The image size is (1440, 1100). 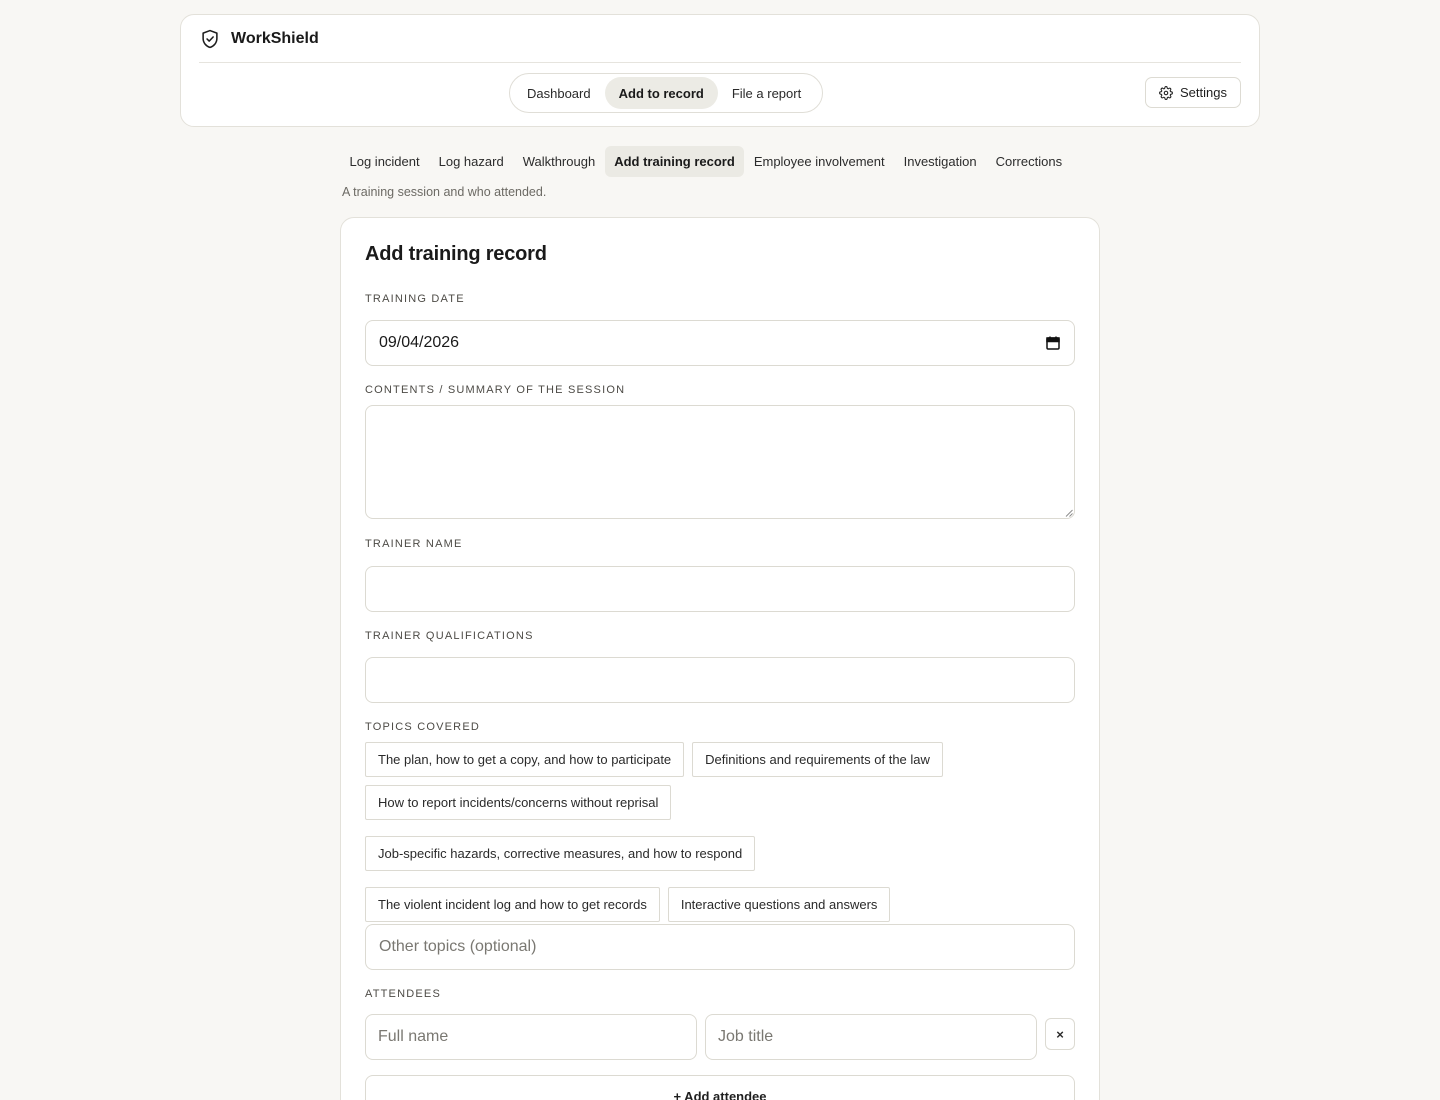 What do you see at coordinates (674, 161) in the screenshot?
I see `tab-add-training-record: Add training record` at bounding box center [674, 161].